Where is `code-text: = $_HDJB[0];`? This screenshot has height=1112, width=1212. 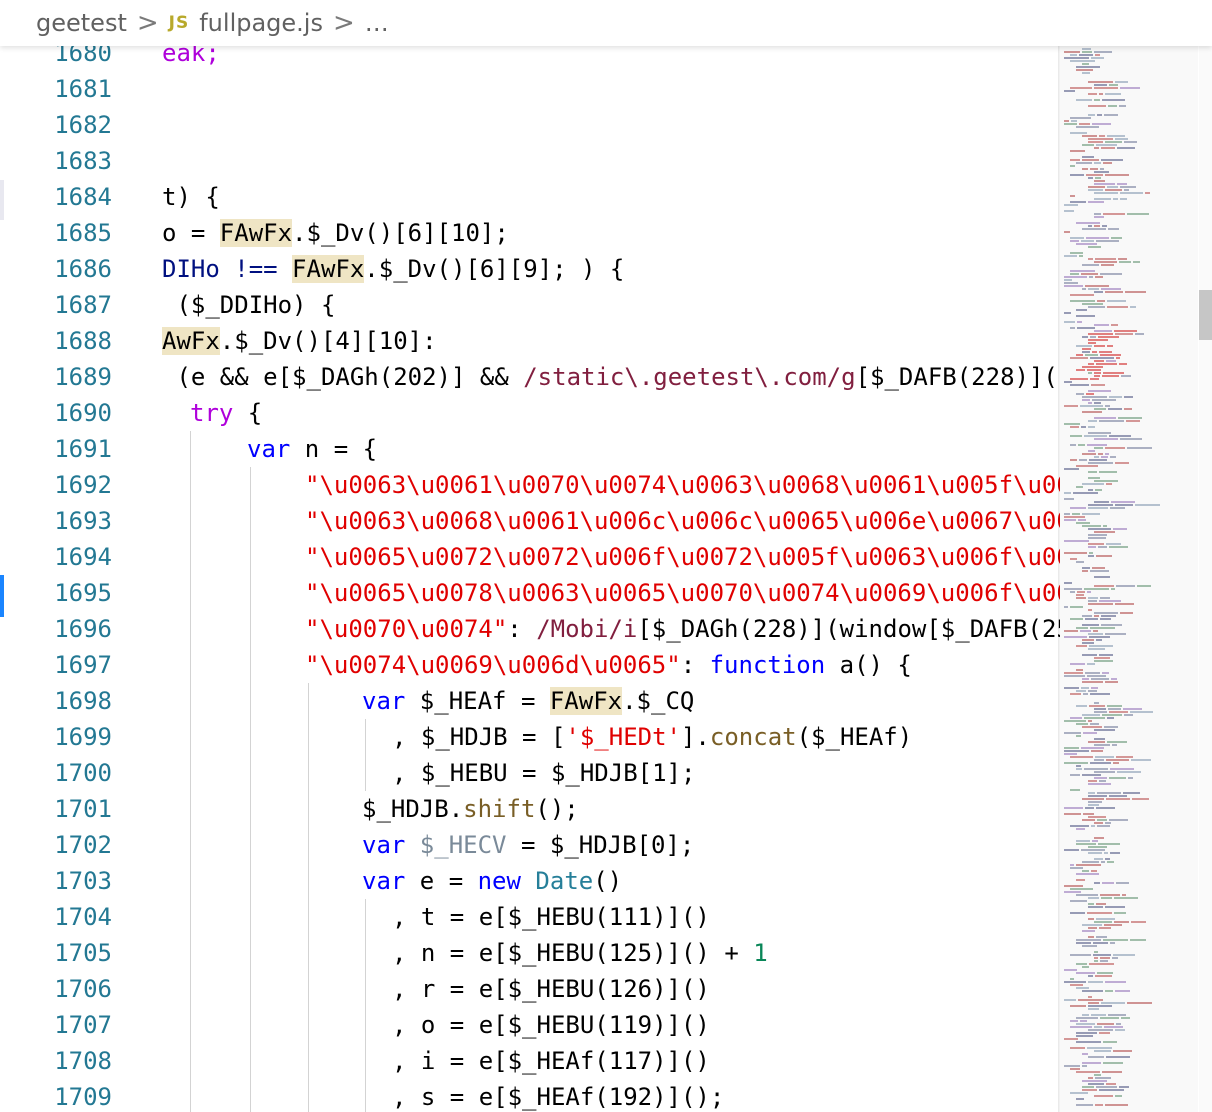
code-text: = $_HDJB[0]; is located at coordinates (600, 845).